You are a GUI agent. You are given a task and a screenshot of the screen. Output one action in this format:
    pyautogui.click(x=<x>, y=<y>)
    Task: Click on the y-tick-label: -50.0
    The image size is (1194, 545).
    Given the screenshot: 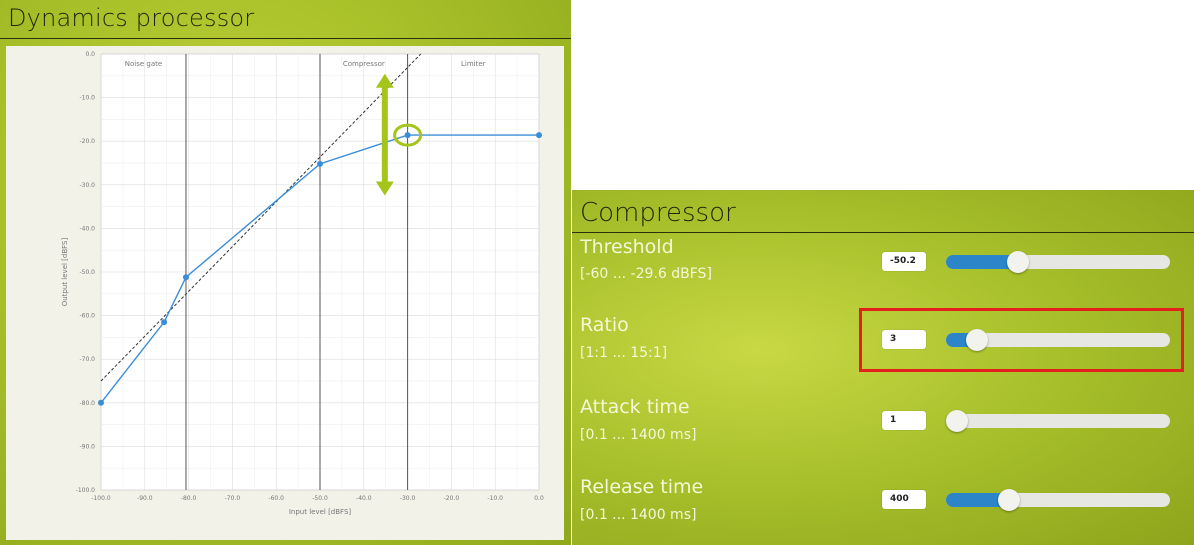 What is the action you would take?
    pyautogui.click(x=87, y=272)
    